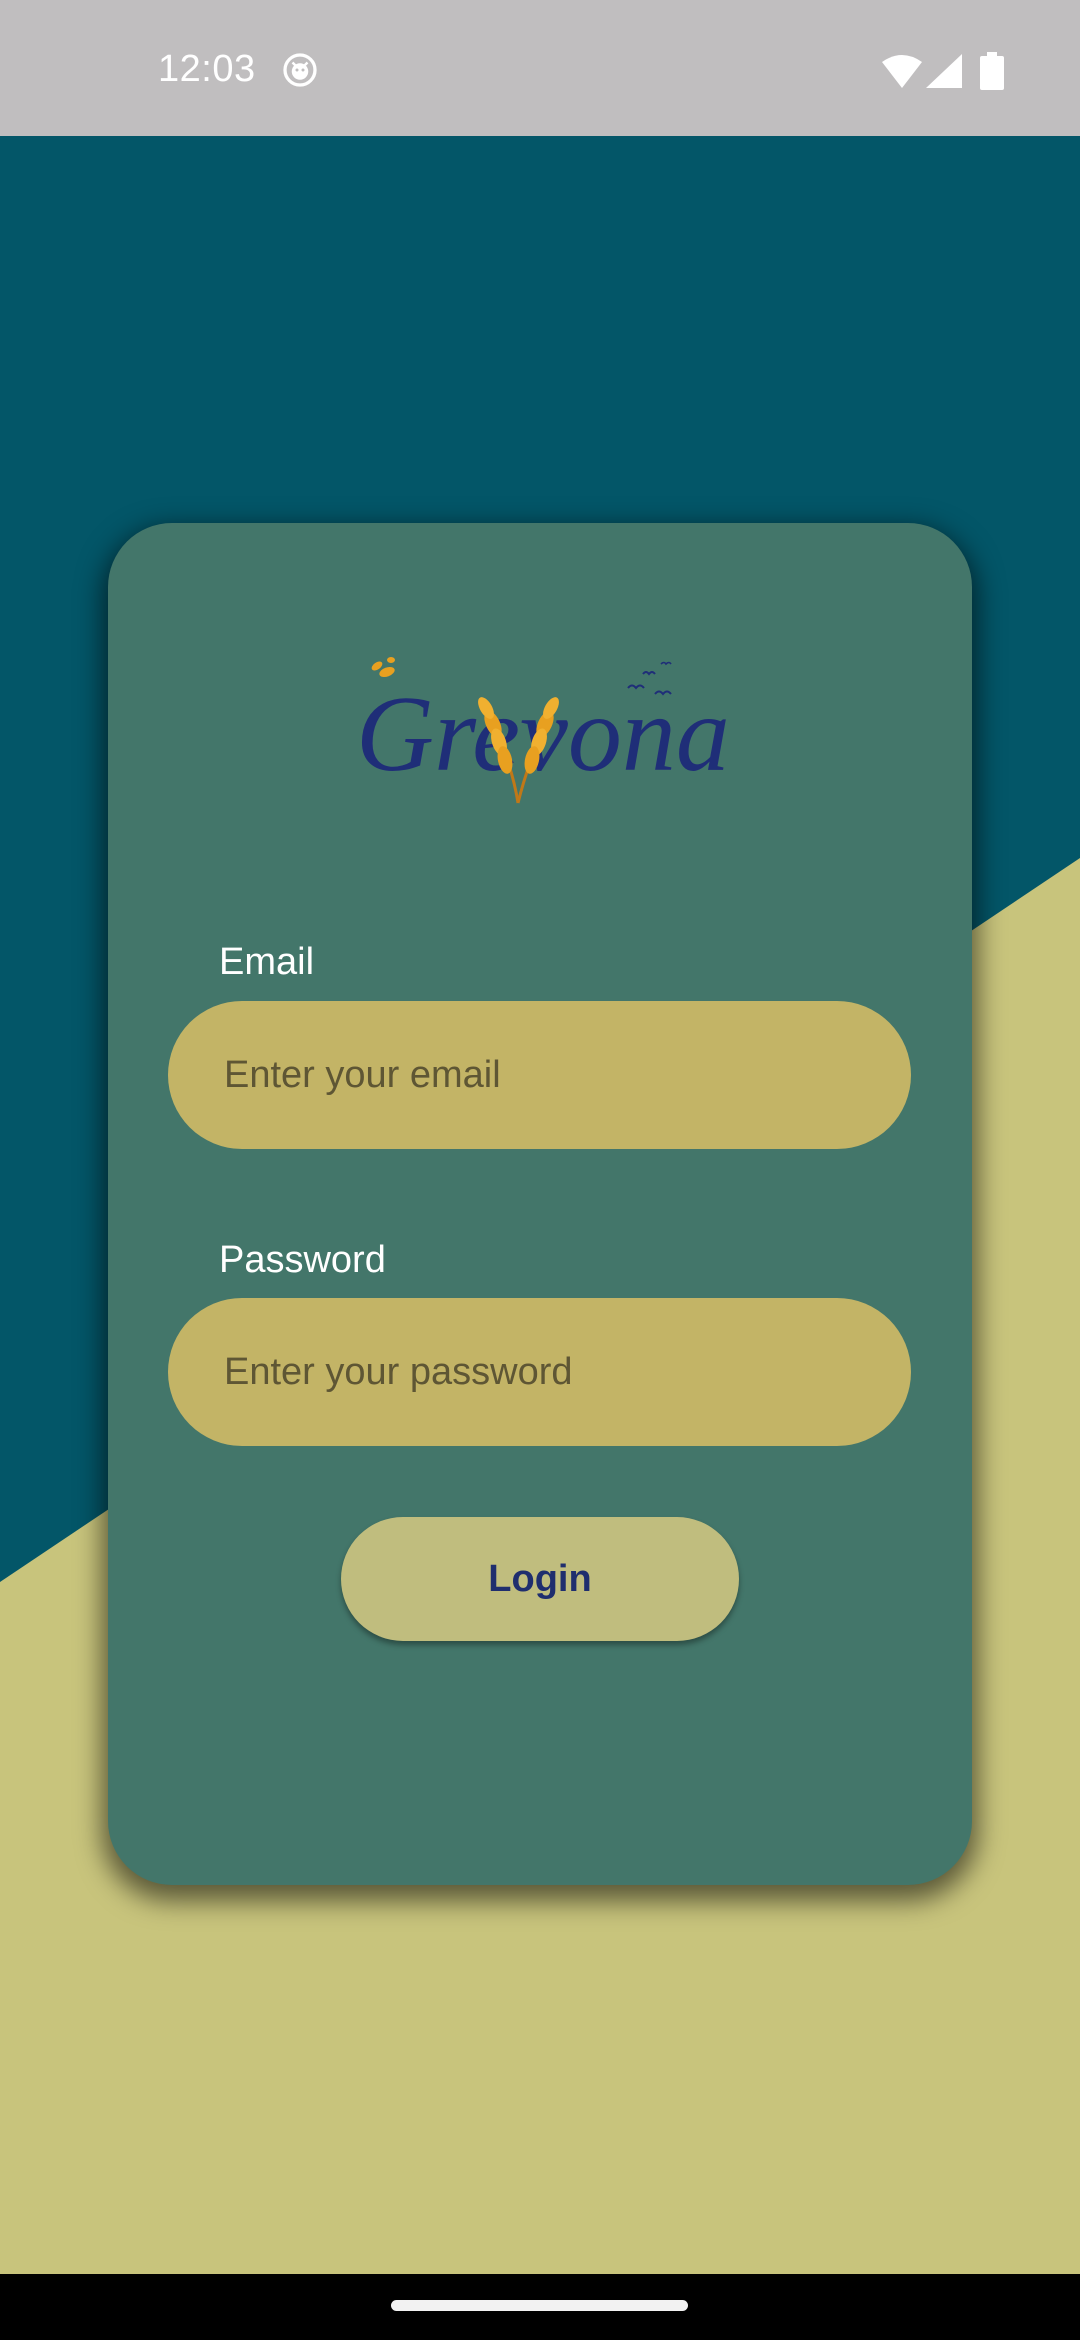  What do you see at coordinates (267, 962) in the screenshot?
I see `email-label: Email` at bounding box center [267, 962].